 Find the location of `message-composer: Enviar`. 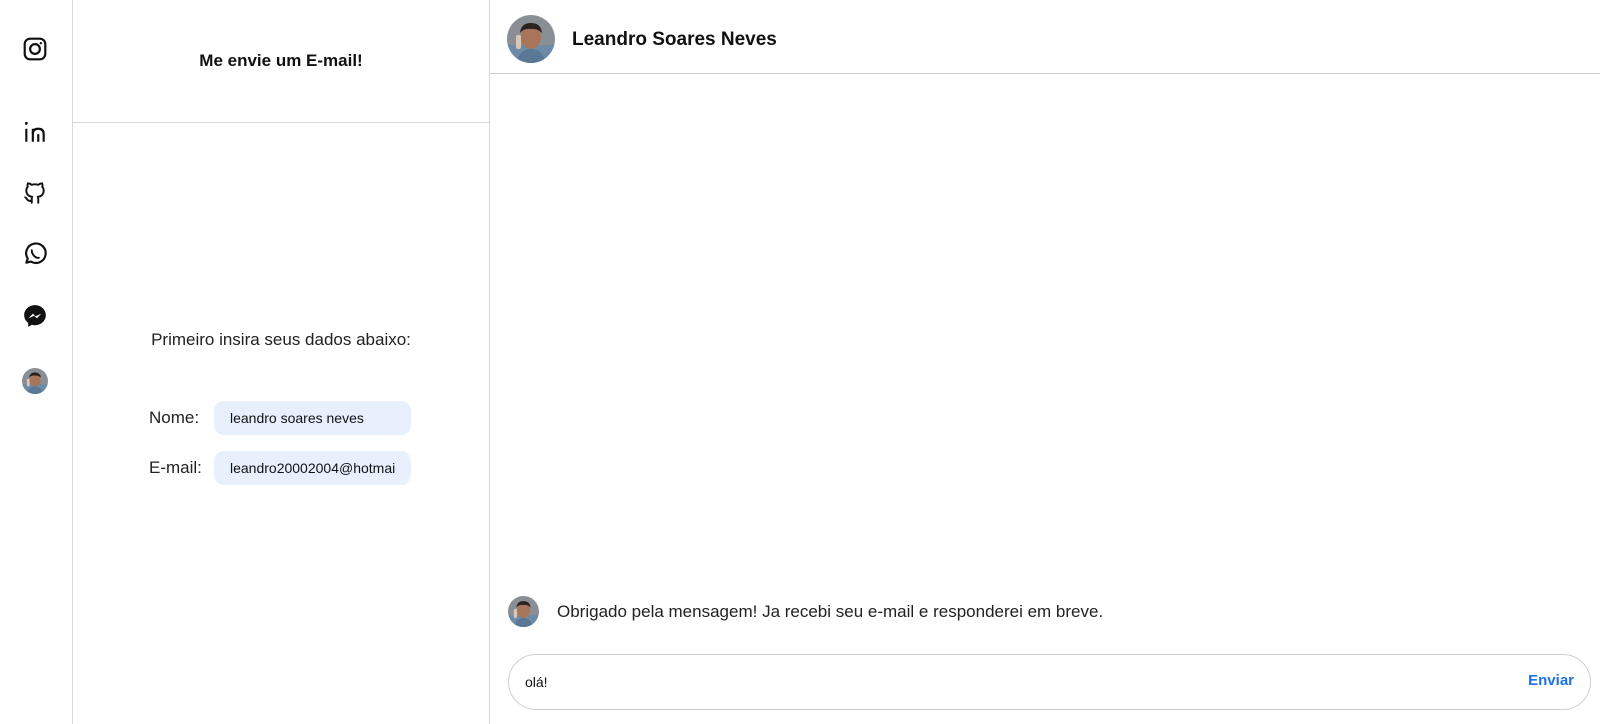

message-composer: Enviar is located at coordinates (1049, 682).